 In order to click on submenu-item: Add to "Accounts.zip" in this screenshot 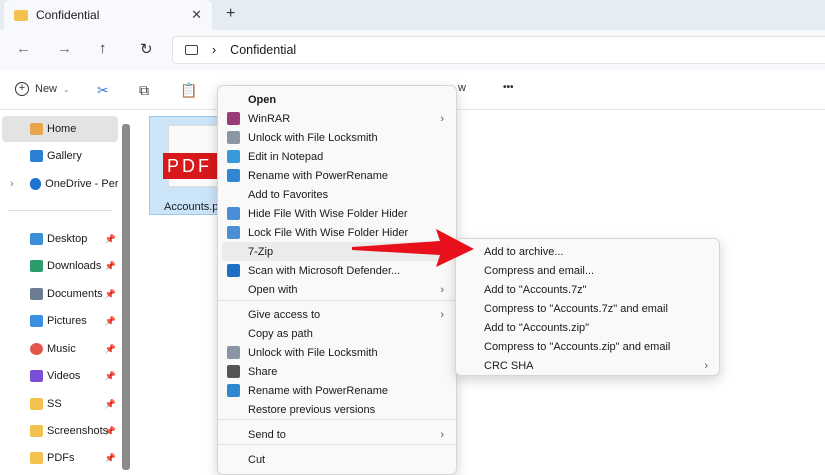, I will do `click(588, 327)`.